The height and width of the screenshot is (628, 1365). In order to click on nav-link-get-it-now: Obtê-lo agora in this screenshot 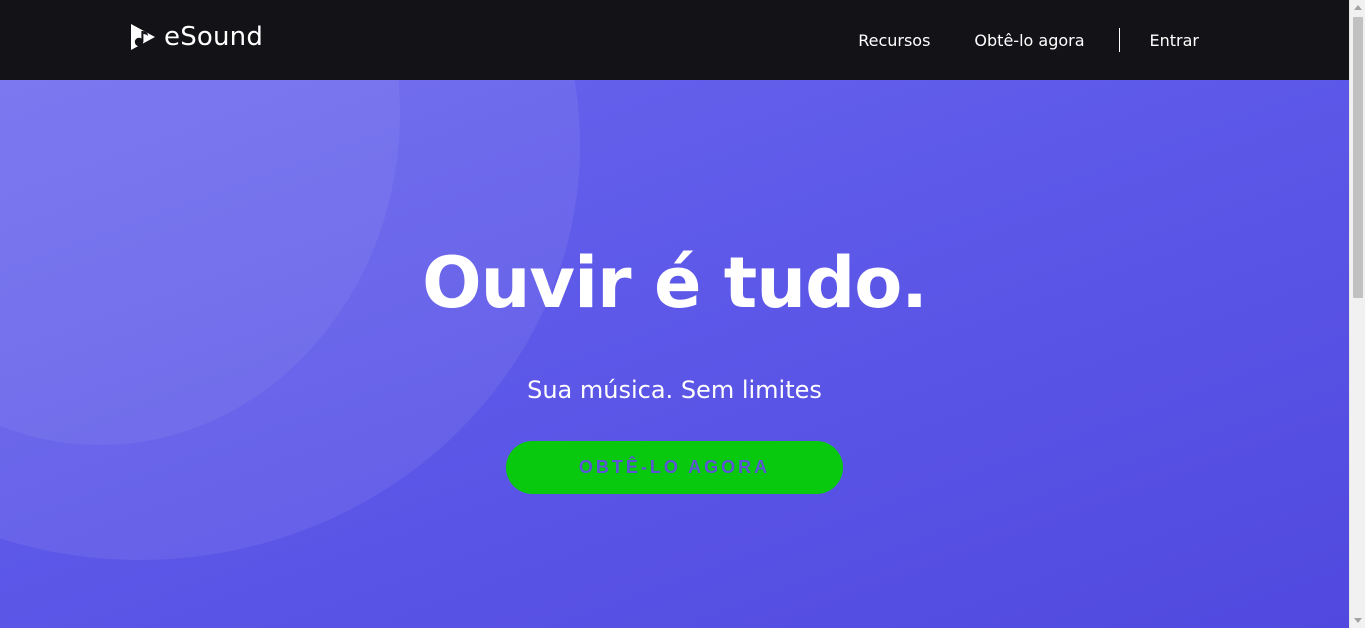, I will do `click(1029, 40)`.